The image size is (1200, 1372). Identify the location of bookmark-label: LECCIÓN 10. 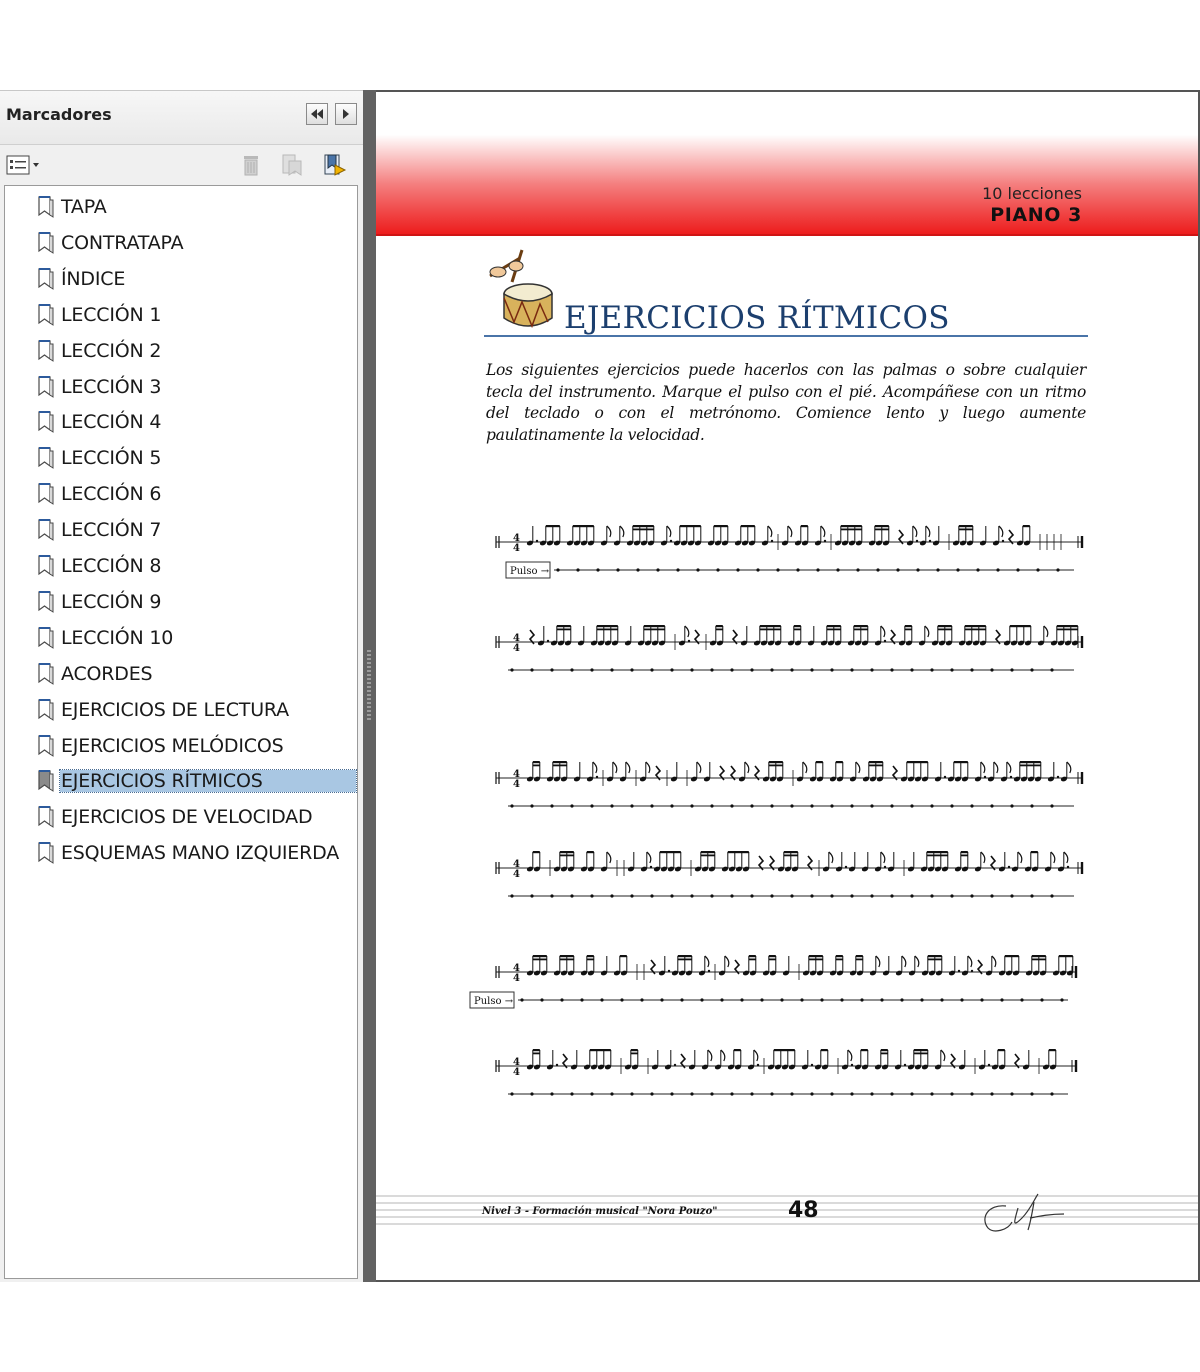
(117, 637).